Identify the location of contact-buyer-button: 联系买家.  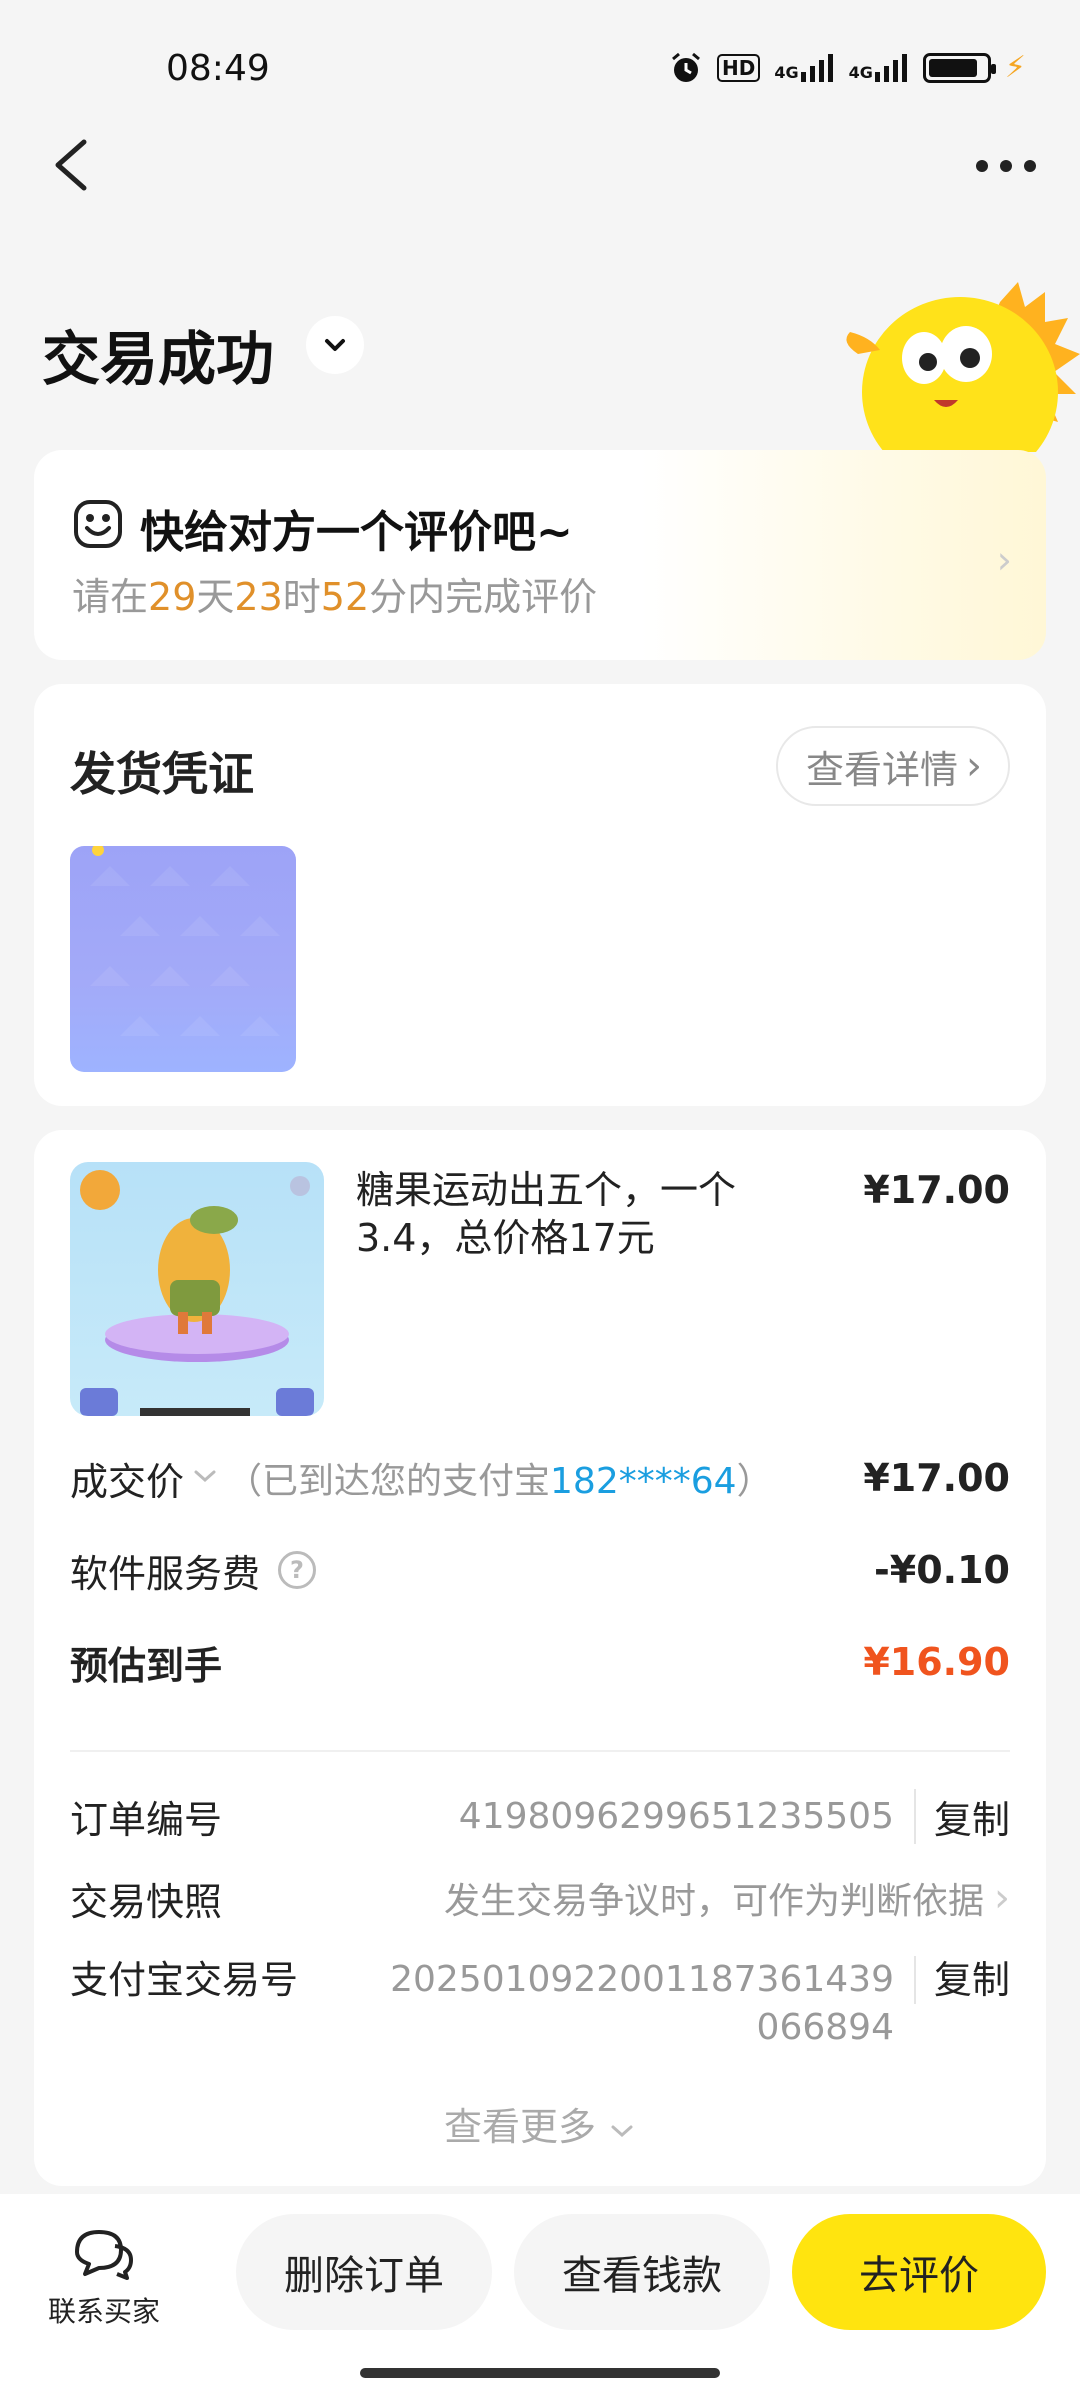
(104, 2278).